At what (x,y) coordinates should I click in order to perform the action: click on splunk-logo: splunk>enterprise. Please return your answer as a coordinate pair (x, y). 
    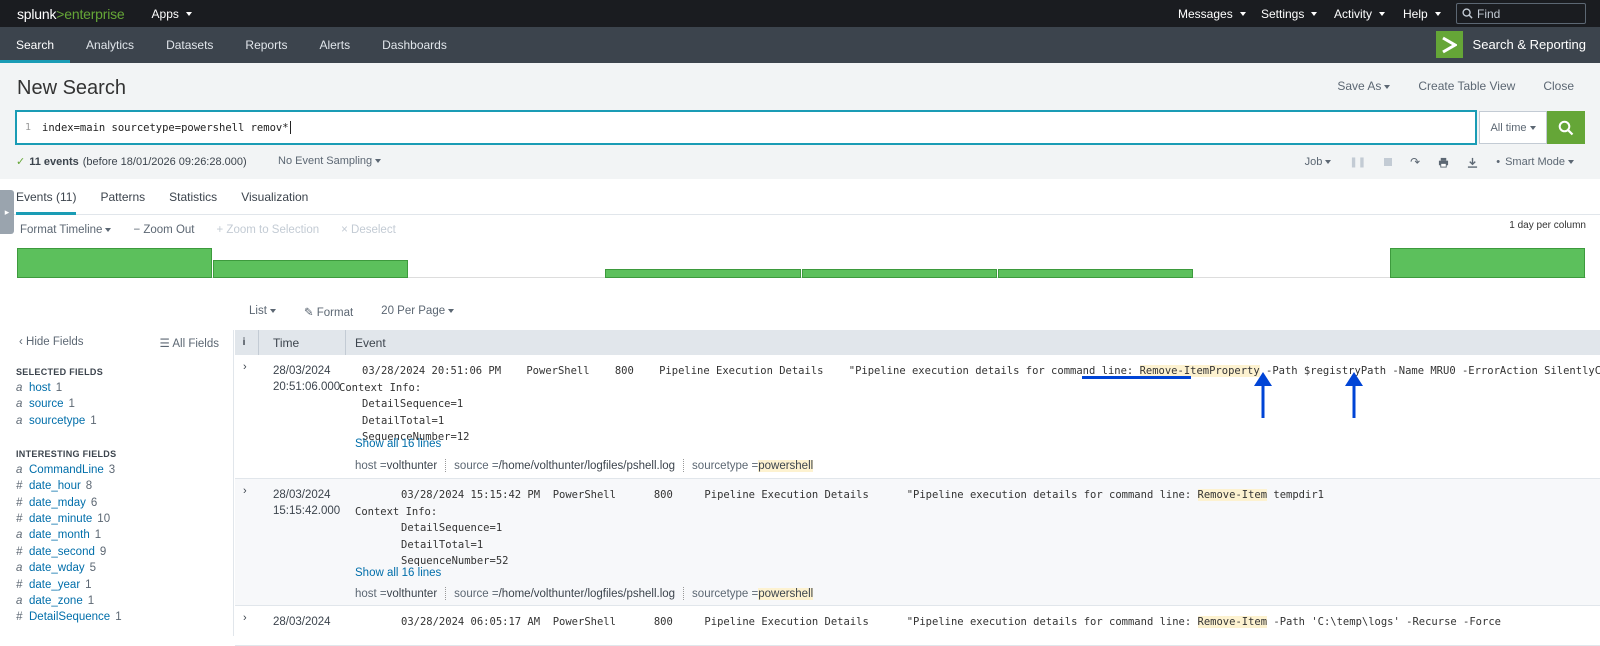
    Looking at the image, I should click on (71, 14).